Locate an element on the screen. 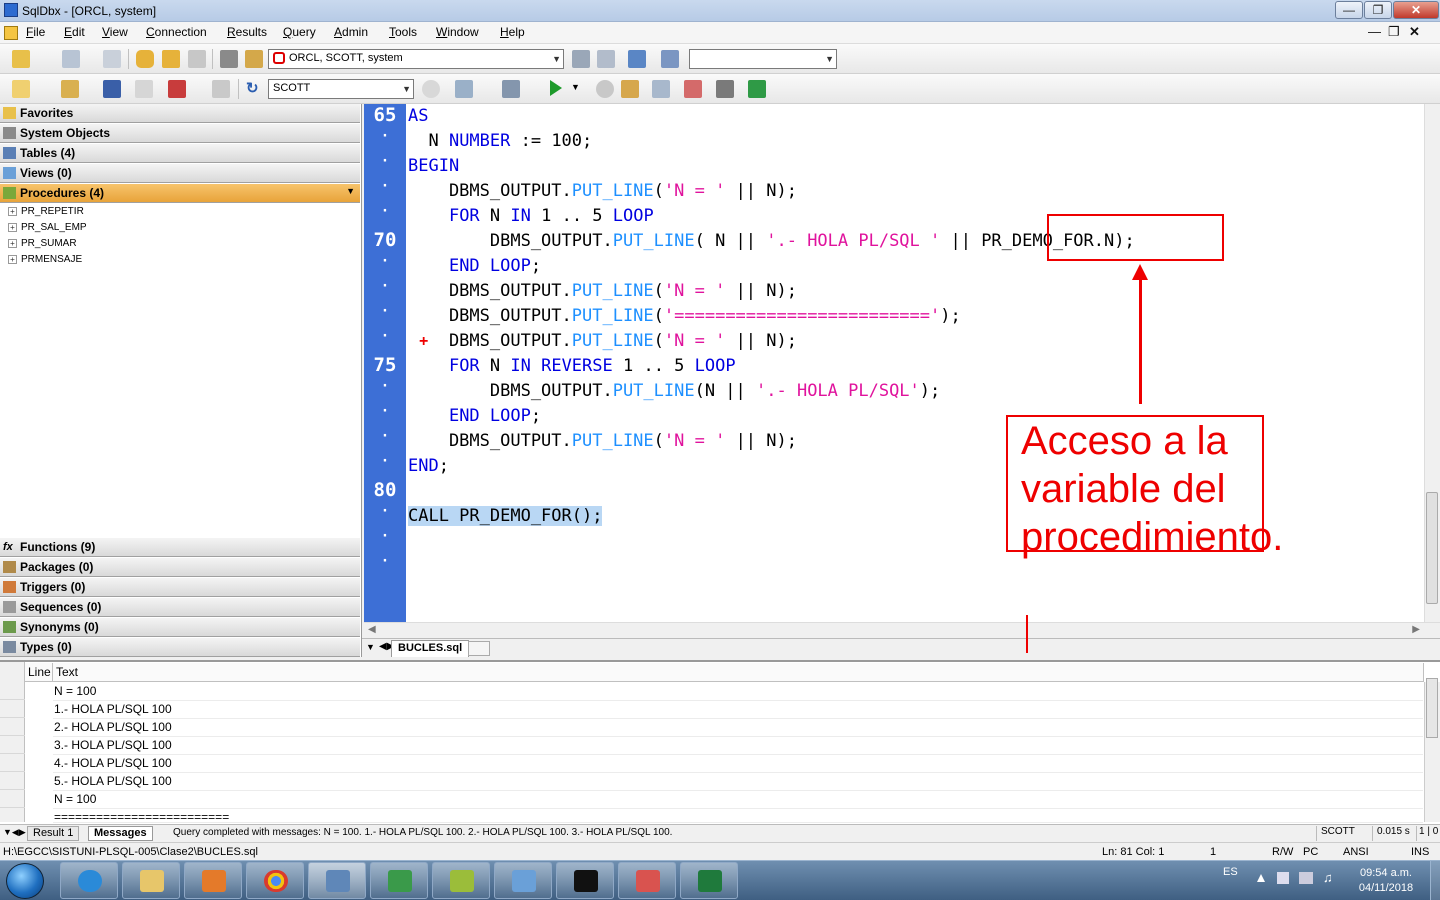 This screenshot has height=900, width=1440. section-synonyms: Synonyms (0) is located at coordinates (180, 627).